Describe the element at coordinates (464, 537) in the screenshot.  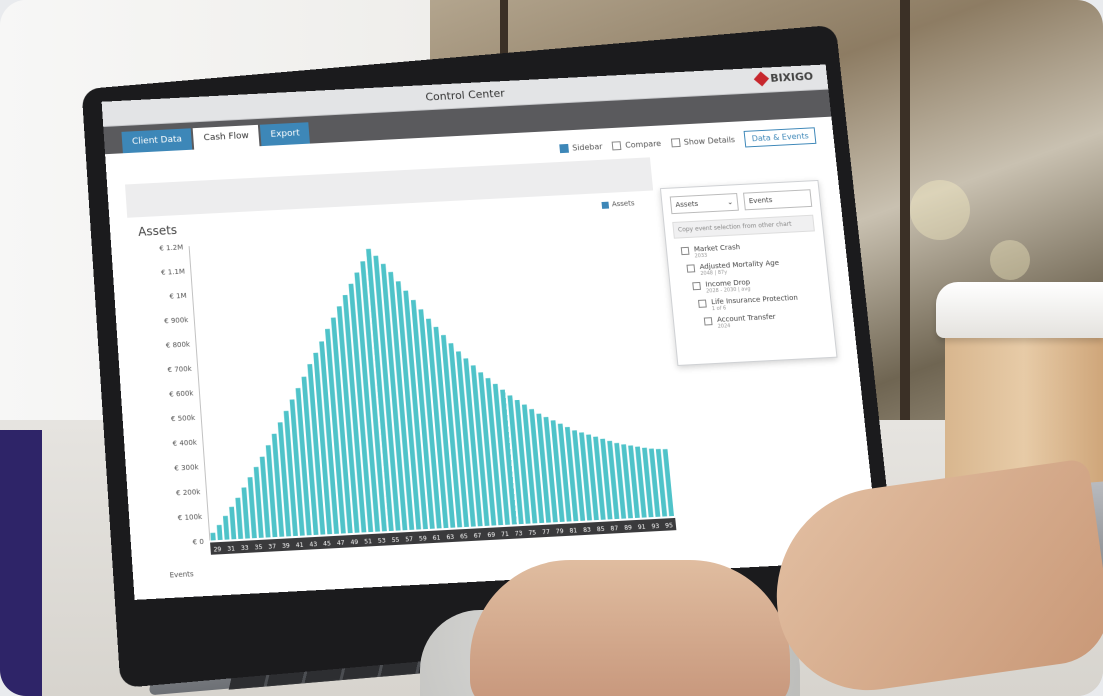
I see `x-tick-label: 65` at that location.